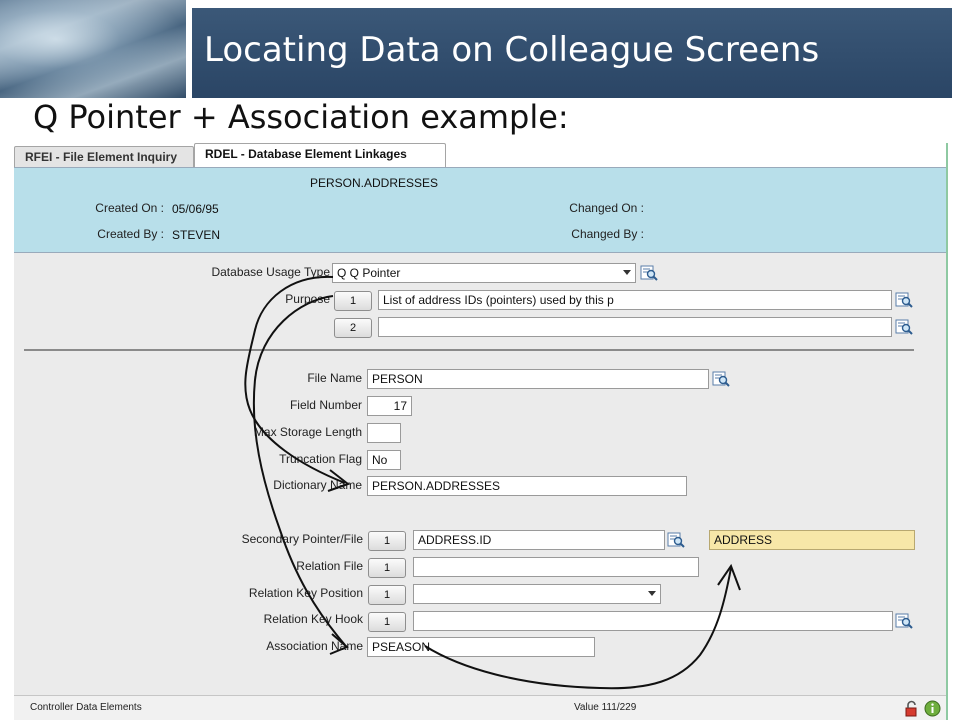 This screenshot has width=960, height=720. I want to click on purpose-label: Purpose, so click(307, 299).